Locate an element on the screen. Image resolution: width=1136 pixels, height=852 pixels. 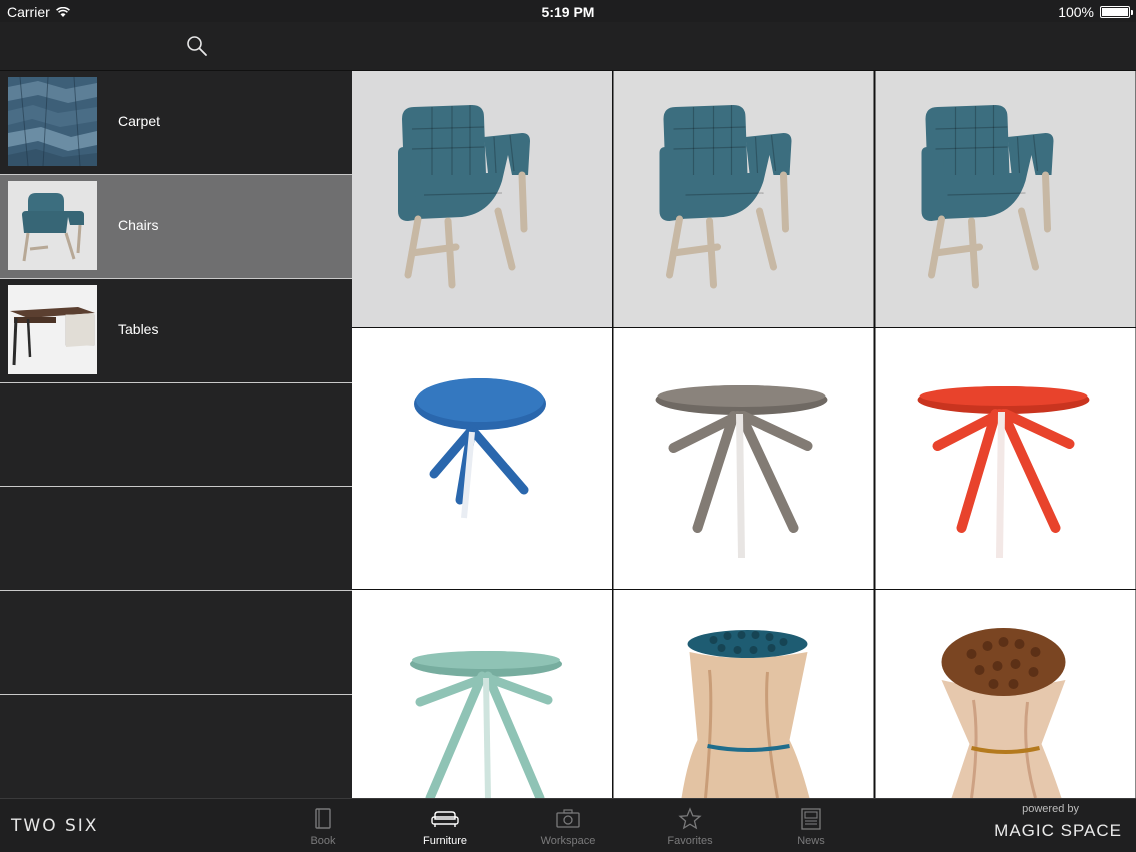
chair-thumbnail is located at coordinates (52, 225).